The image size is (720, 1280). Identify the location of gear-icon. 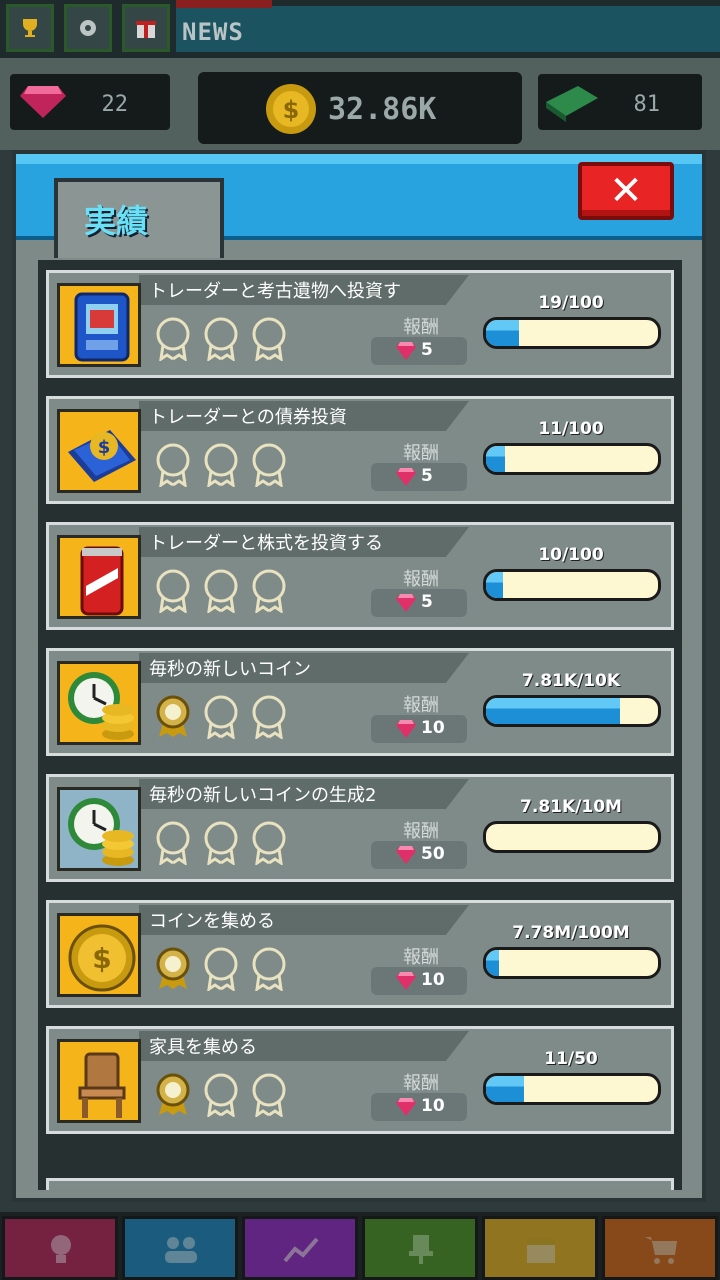
(88, 28).